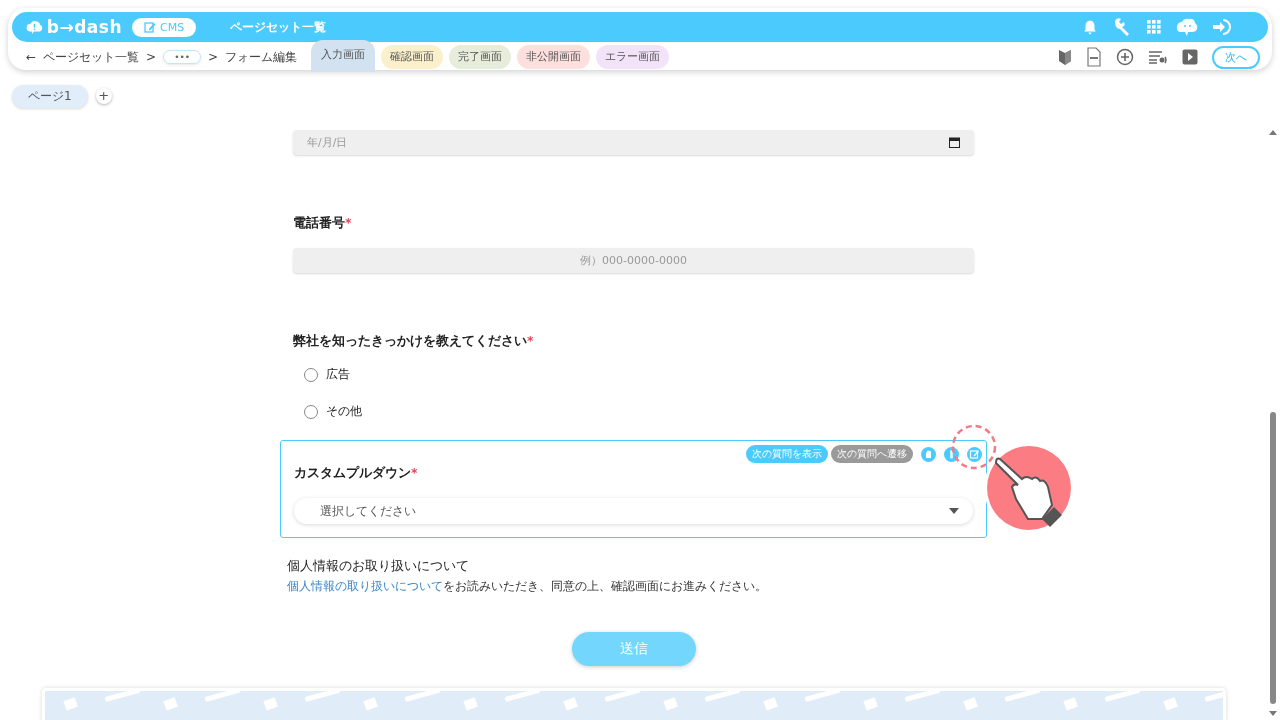 This screenshot has width=1280, height=720. Describe the element at coordinates (1190, 57) in the screenshot. I see `play-icon` at that location.